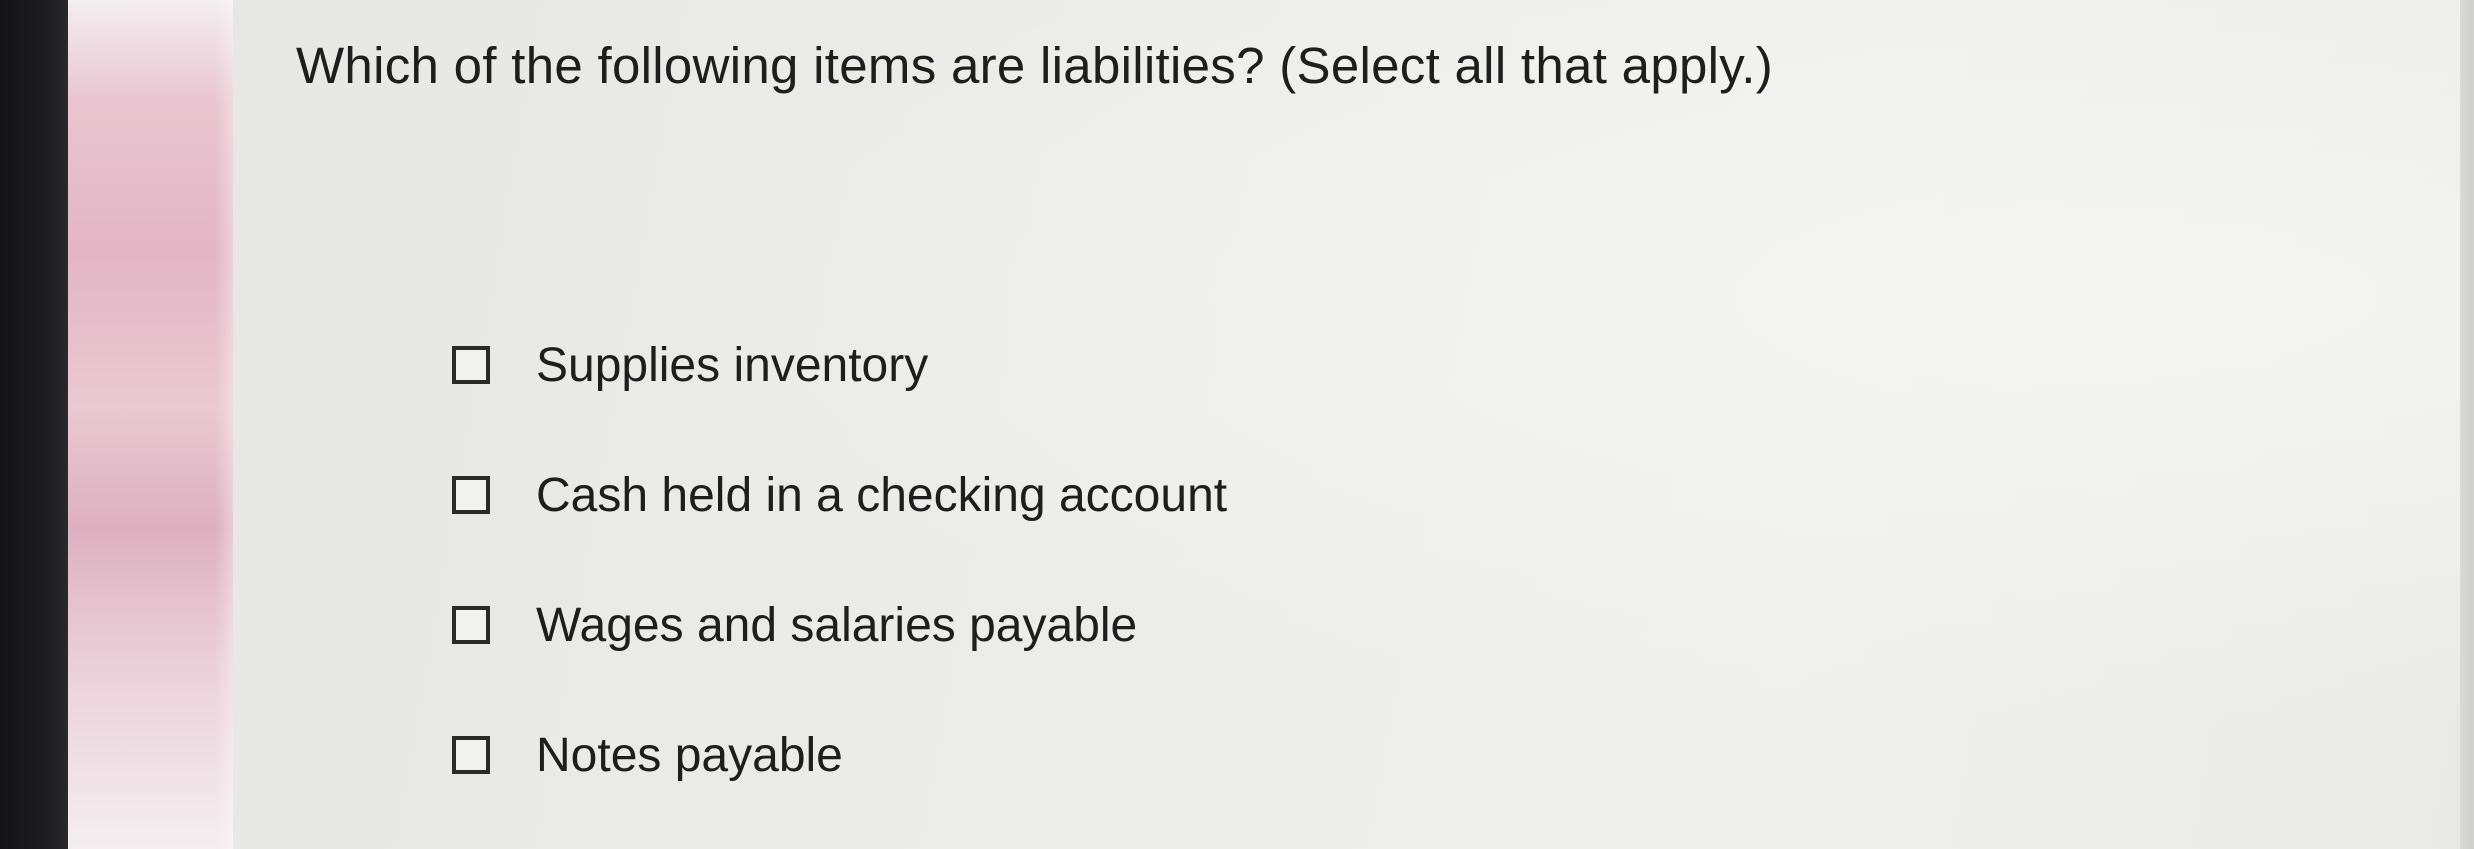 The width and height of the screenshot is (2474, 849). I want to click on option-label: Cash held in a checking account, so click(882, 495).